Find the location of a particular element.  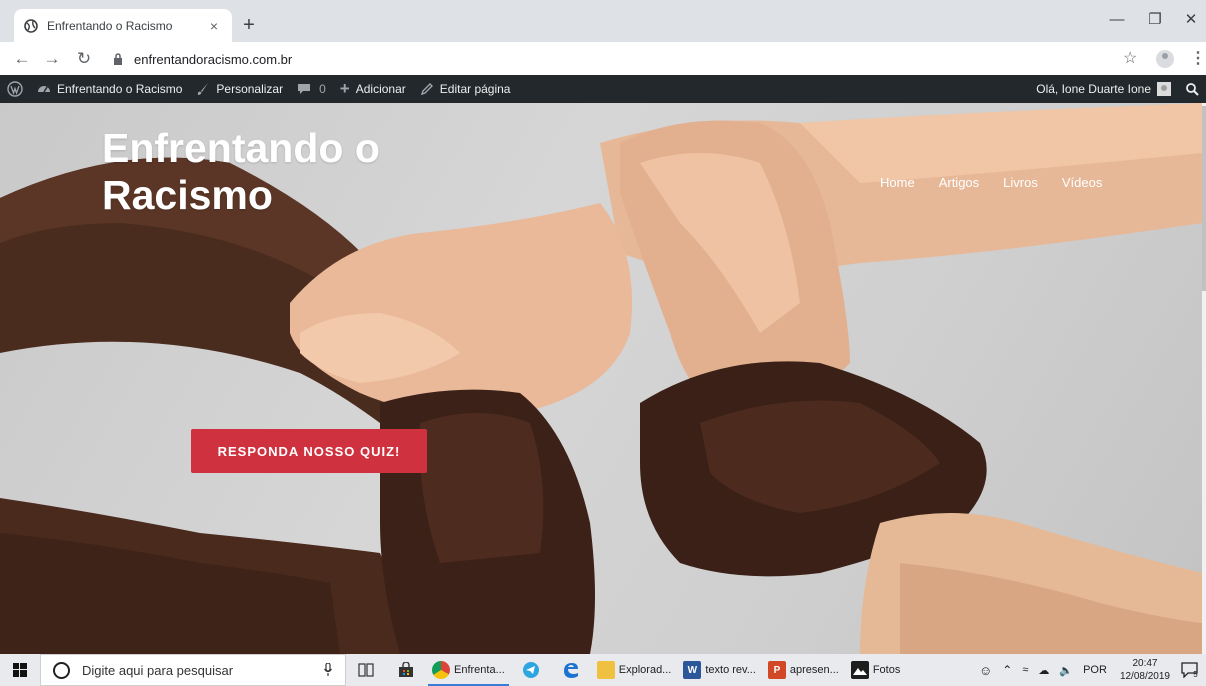

taskbar-app-photos: Fotos is located at coordinates (876, 670).